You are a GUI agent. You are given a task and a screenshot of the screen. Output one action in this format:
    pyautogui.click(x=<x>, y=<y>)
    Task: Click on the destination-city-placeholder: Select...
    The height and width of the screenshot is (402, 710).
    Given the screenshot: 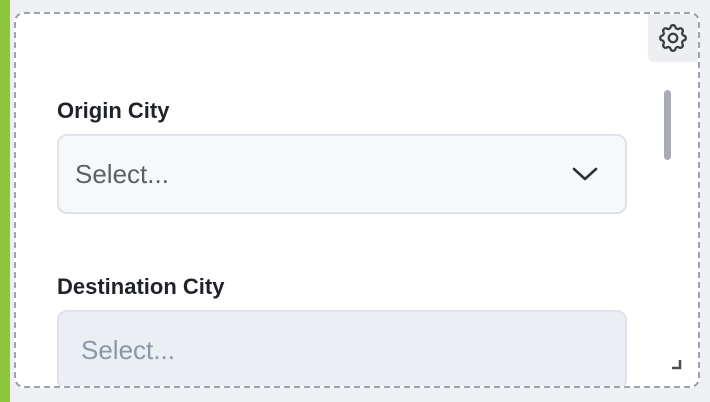 What is the action you would take?
    pyautogui.click(x=128, y=349)
    